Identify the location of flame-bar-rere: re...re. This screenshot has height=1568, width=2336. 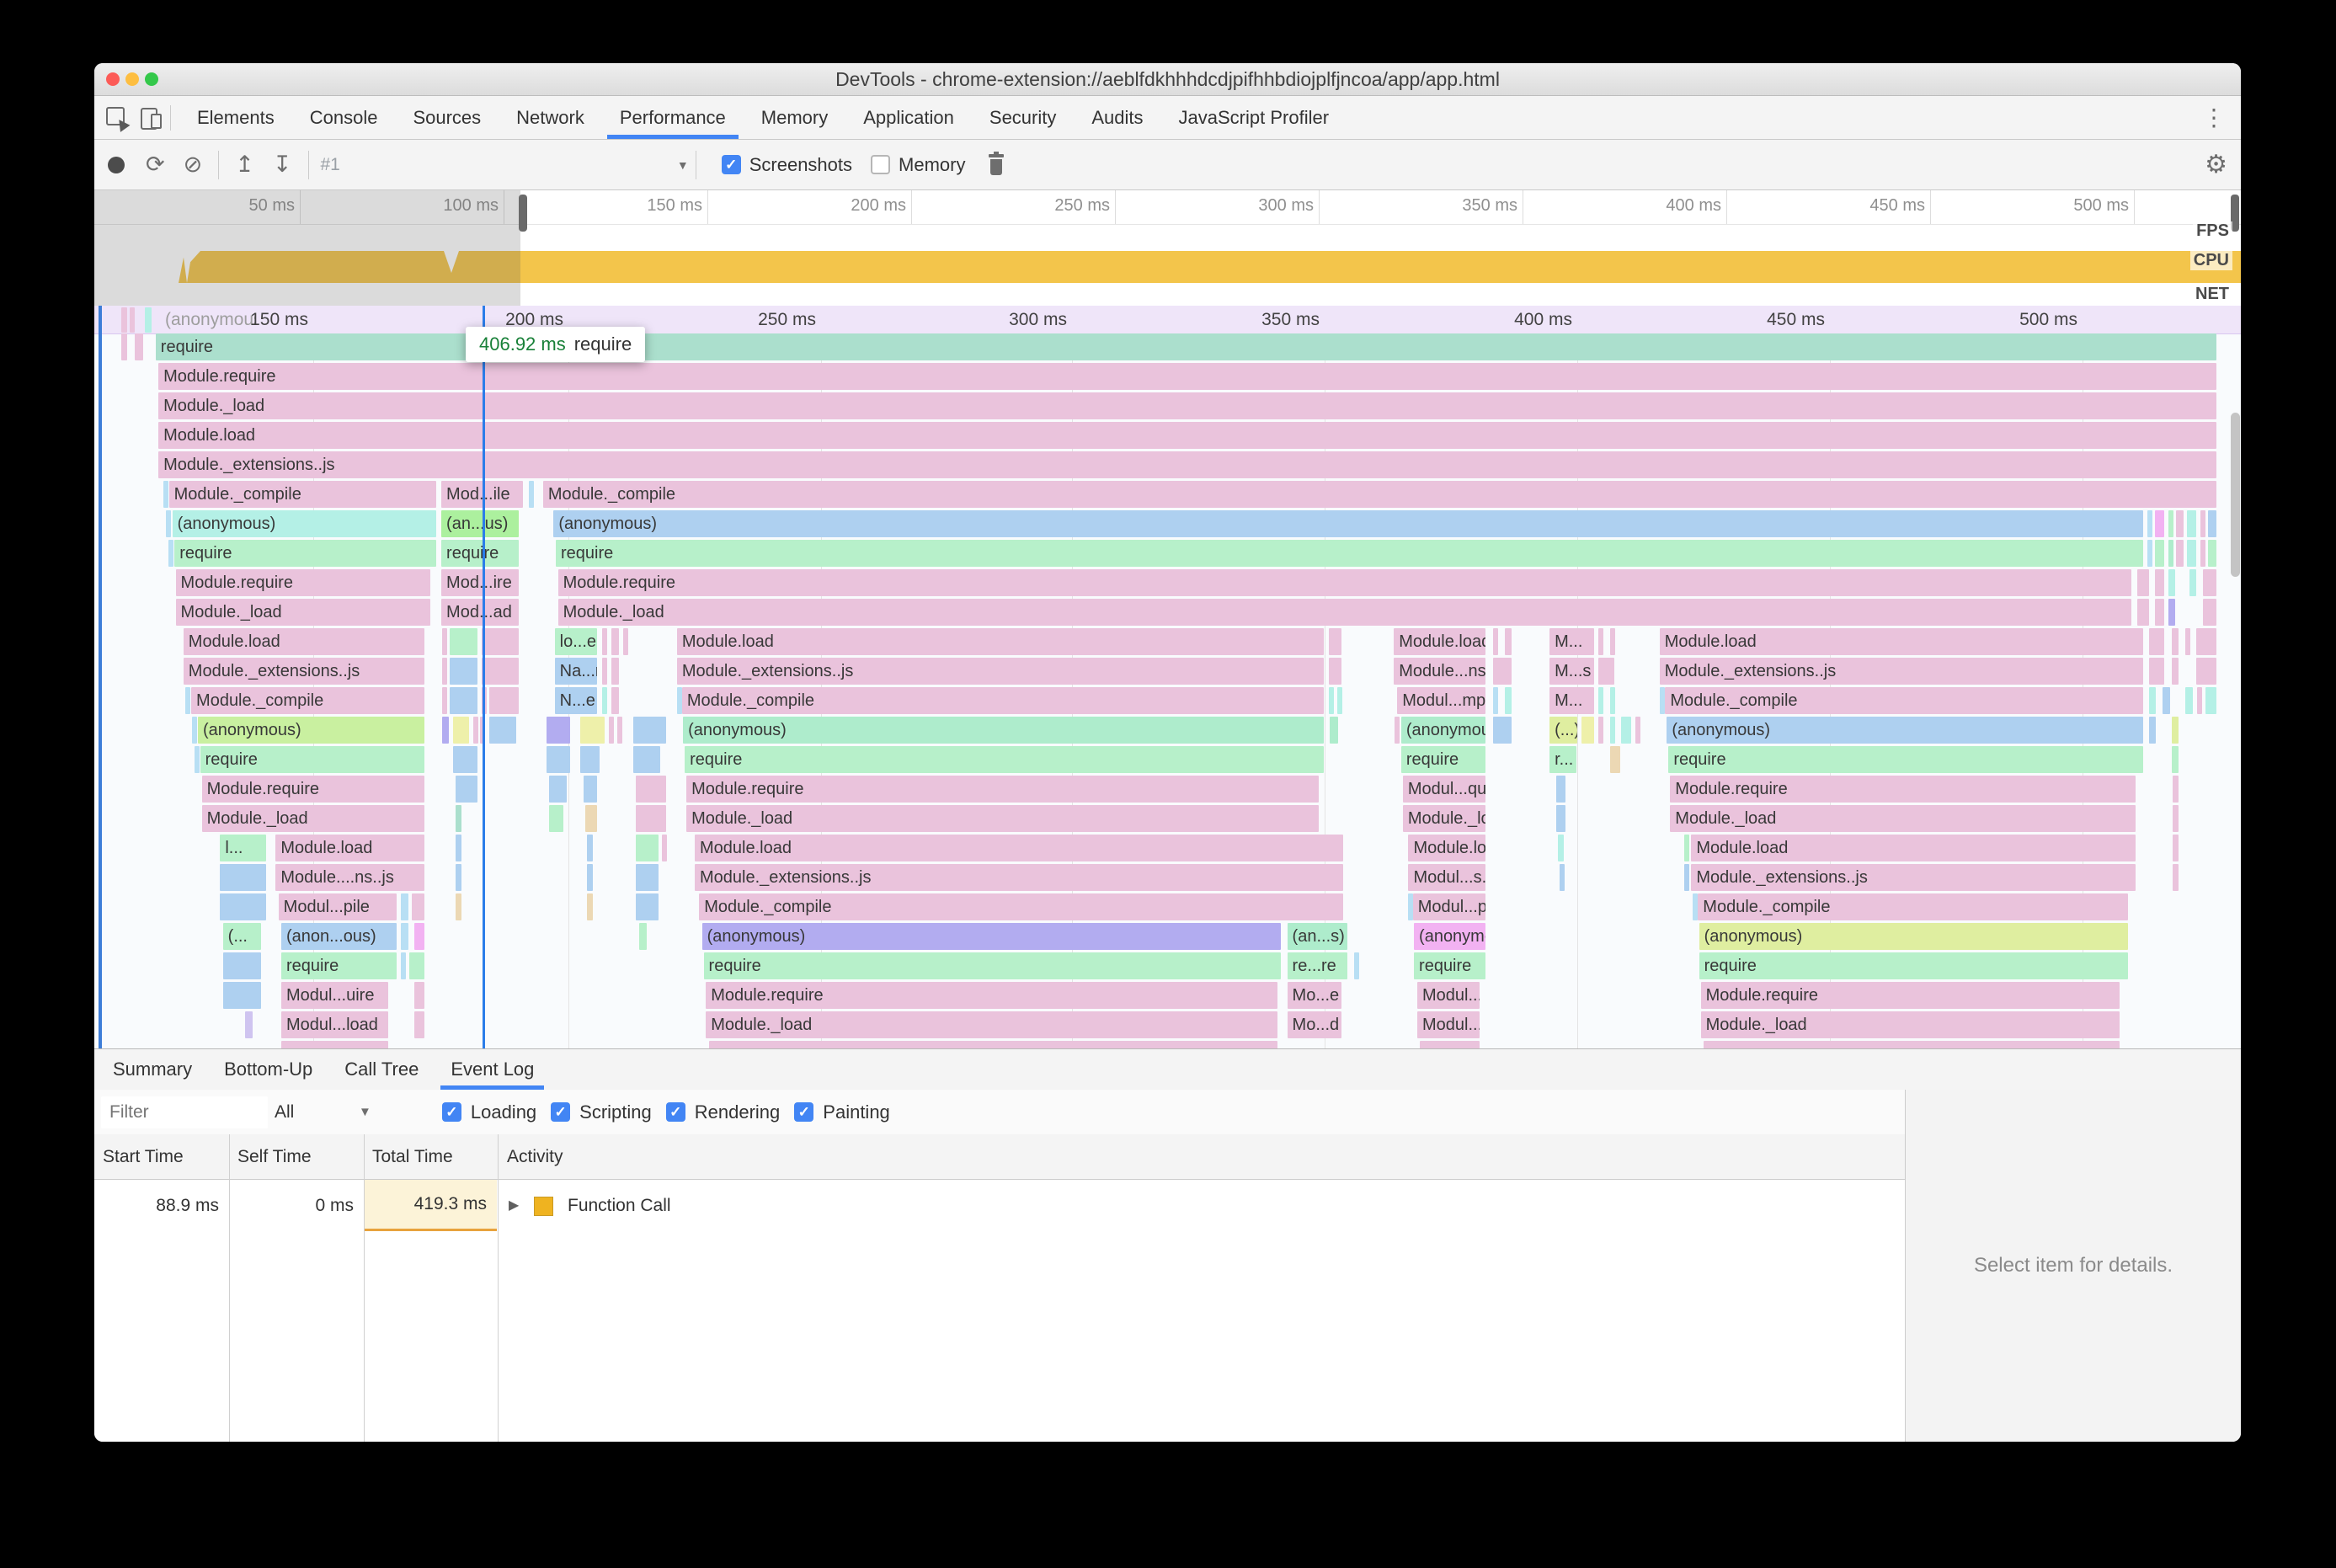
(1317, 965).